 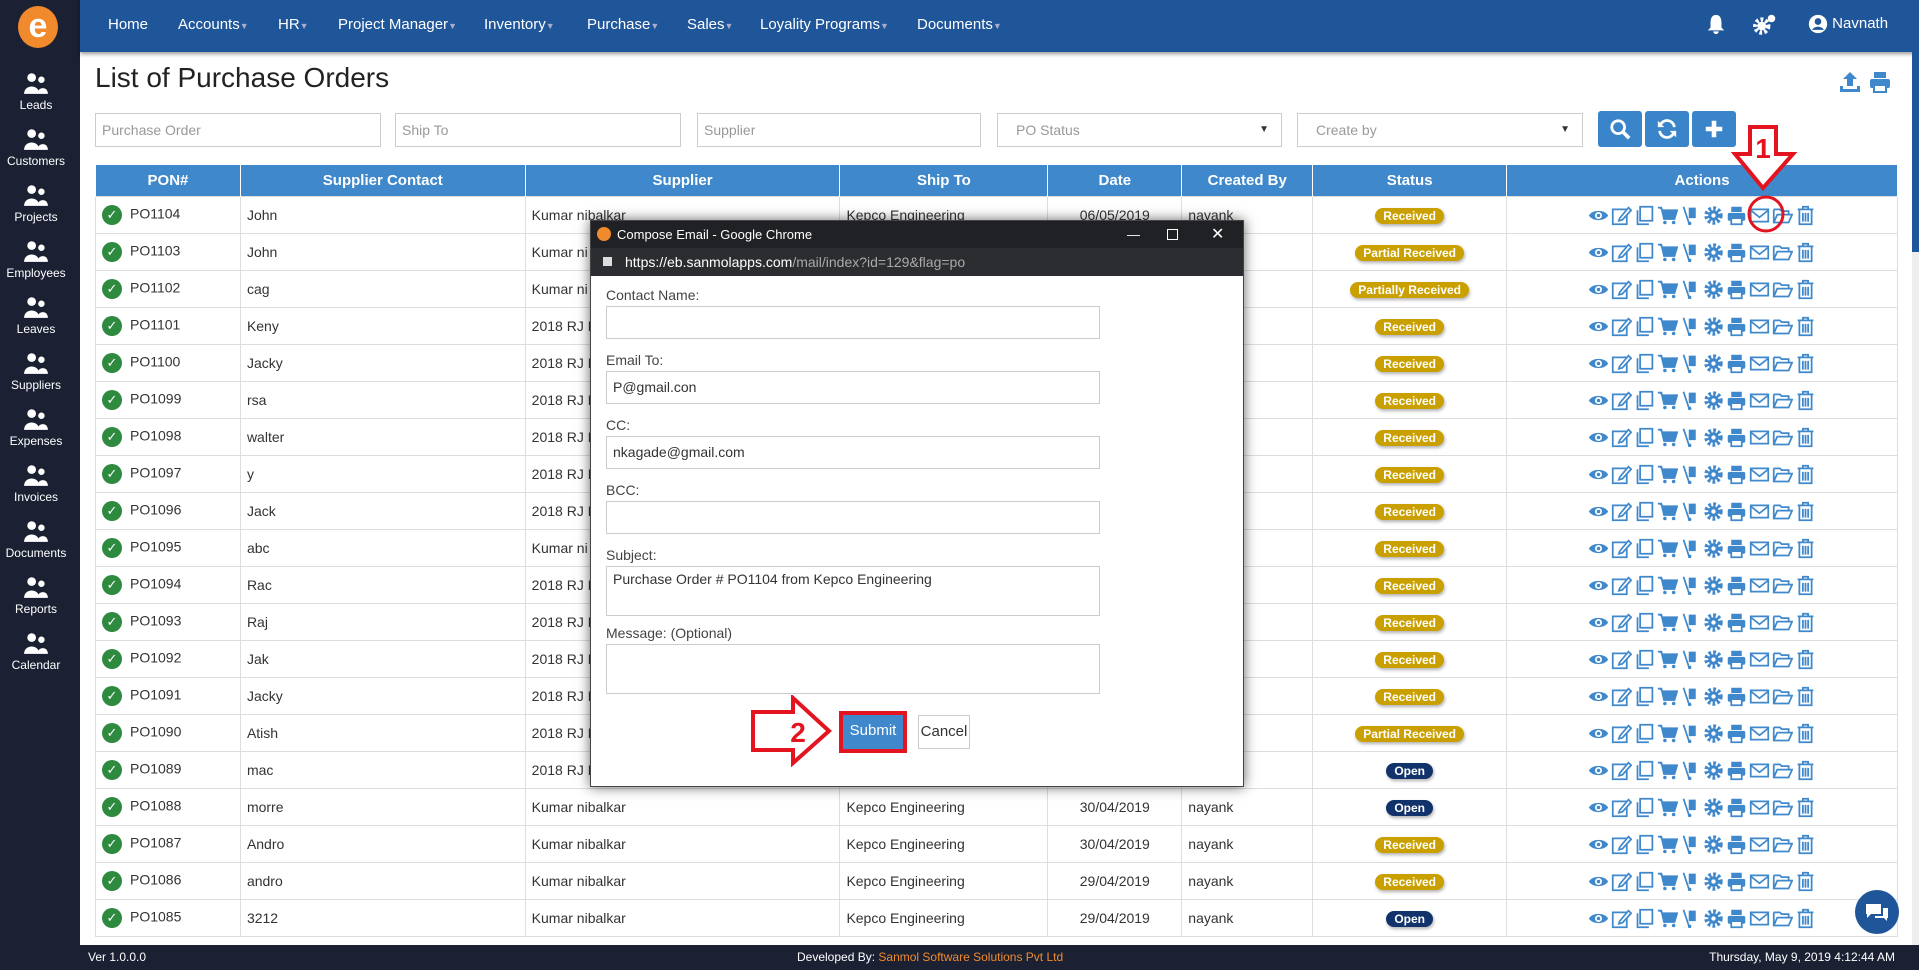 I want to click on column-header: Date, so click(x=1115, y=180).